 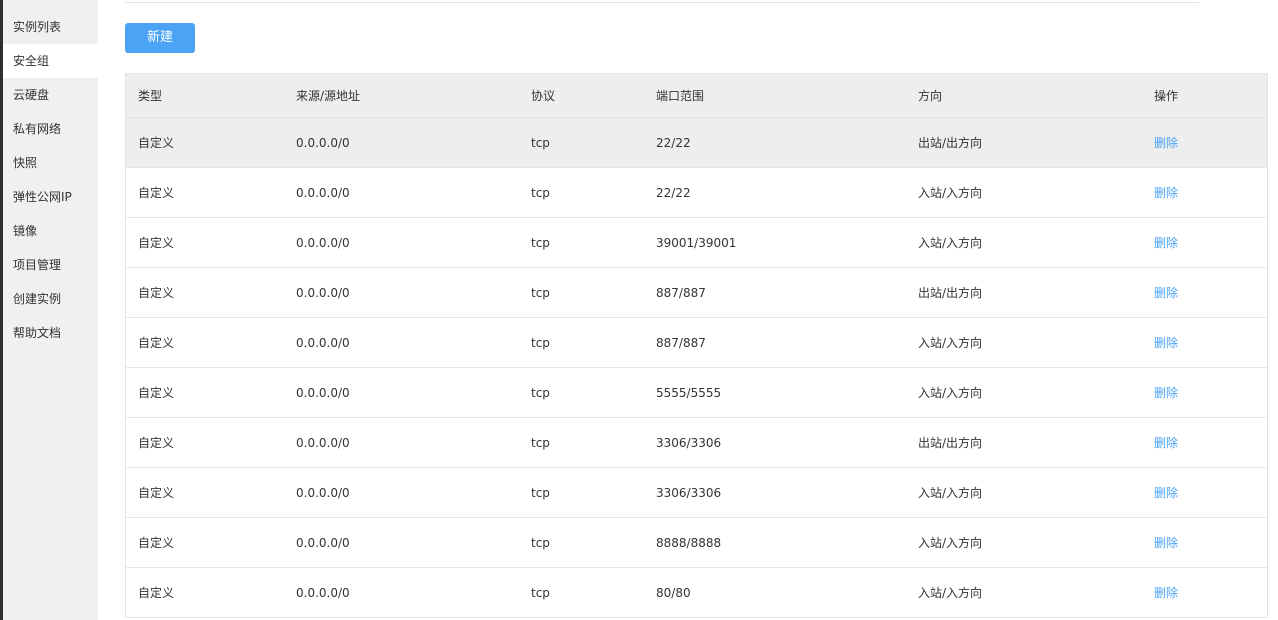 What do you see at coordinates (50, 129) in the screenshot?
I see `sidebar-item-private-network: 私有网络` at bounding box center [50, 129].